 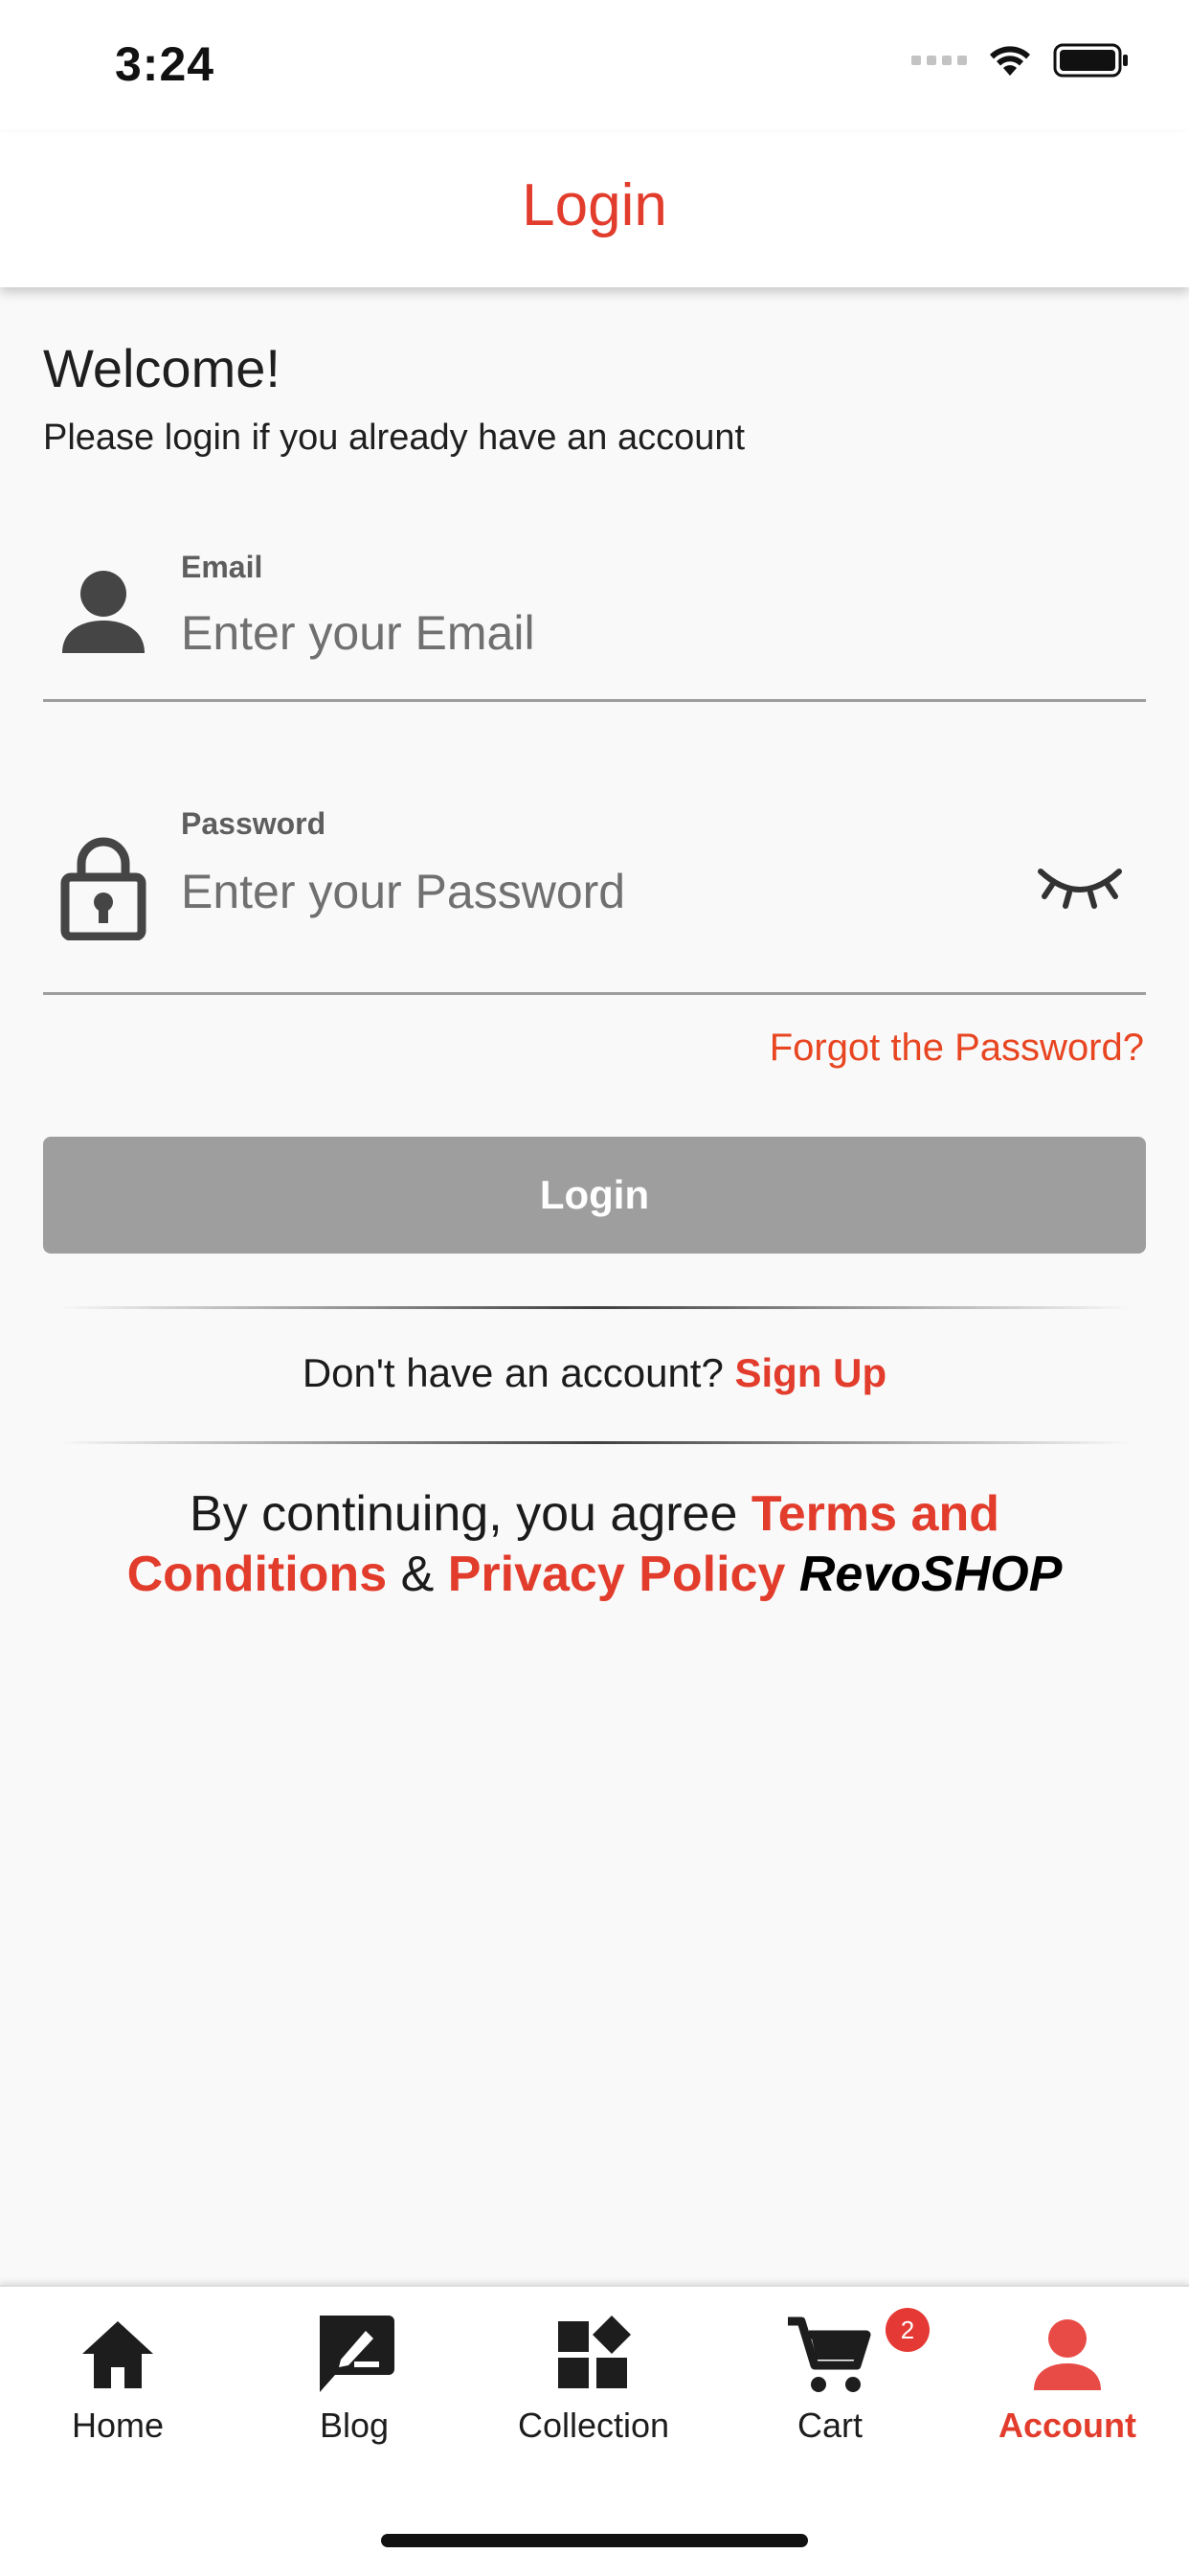 I want to click on welcome-title: Welcome!, so click(x=161, y=368).